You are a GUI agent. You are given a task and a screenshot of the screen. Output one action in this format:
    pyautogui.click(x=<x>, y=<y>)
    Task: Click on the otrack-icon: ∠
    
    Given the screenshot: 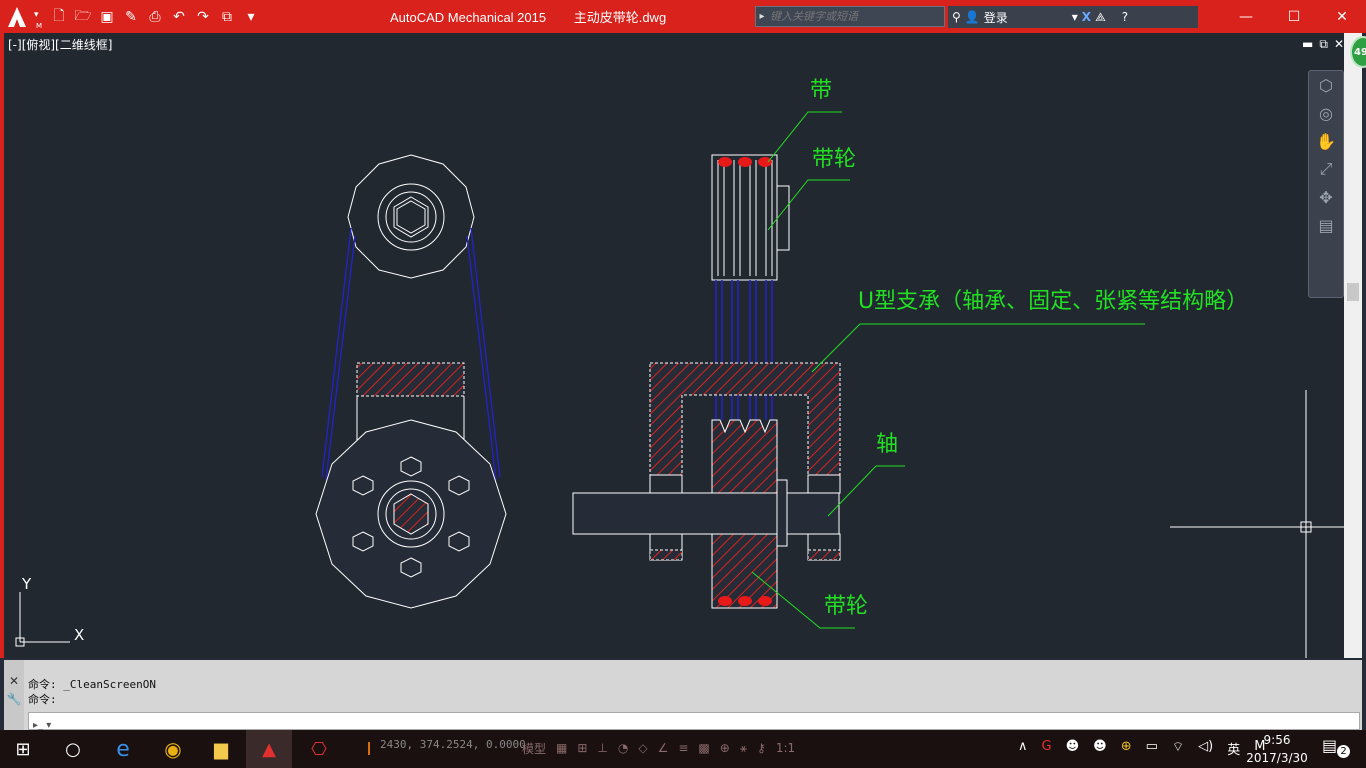 What is the action you would take?
    pyautogui.click(x=663, y=748)
    